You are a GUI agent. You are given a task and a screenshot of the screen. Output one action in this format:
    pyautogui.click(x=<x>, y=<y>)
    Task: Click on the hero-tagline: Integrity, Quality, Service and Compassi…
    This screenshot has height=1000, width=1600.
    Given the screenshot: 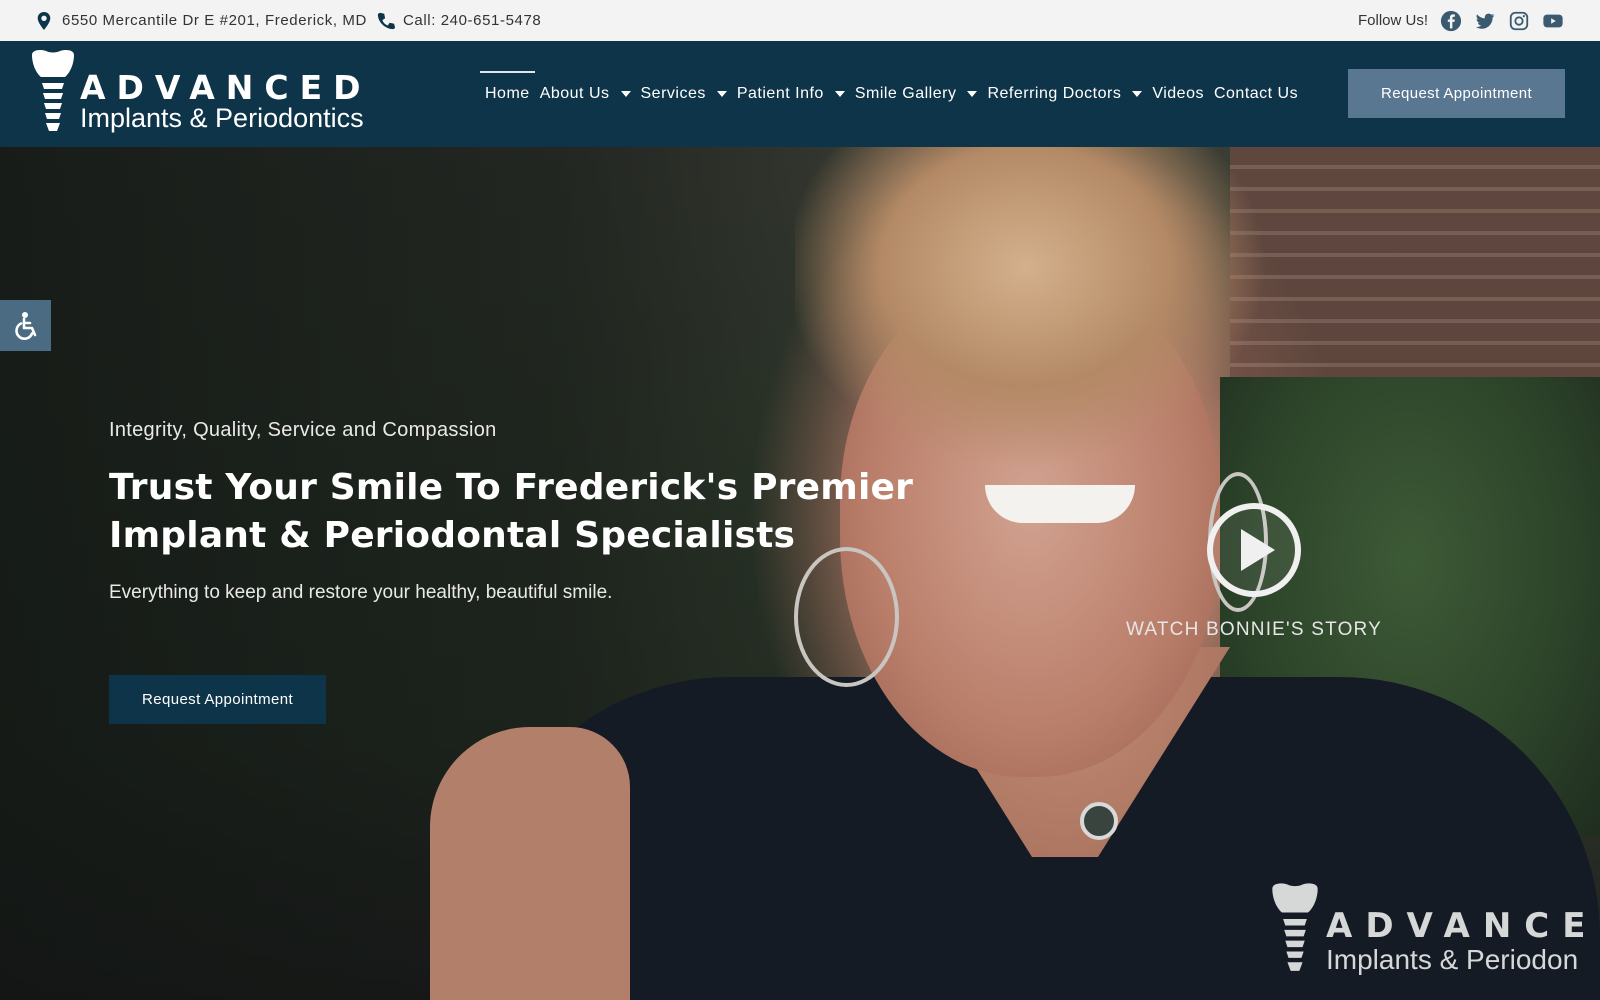 What is the action you would take?
    pyautogui.click(x=303, y=430)
    